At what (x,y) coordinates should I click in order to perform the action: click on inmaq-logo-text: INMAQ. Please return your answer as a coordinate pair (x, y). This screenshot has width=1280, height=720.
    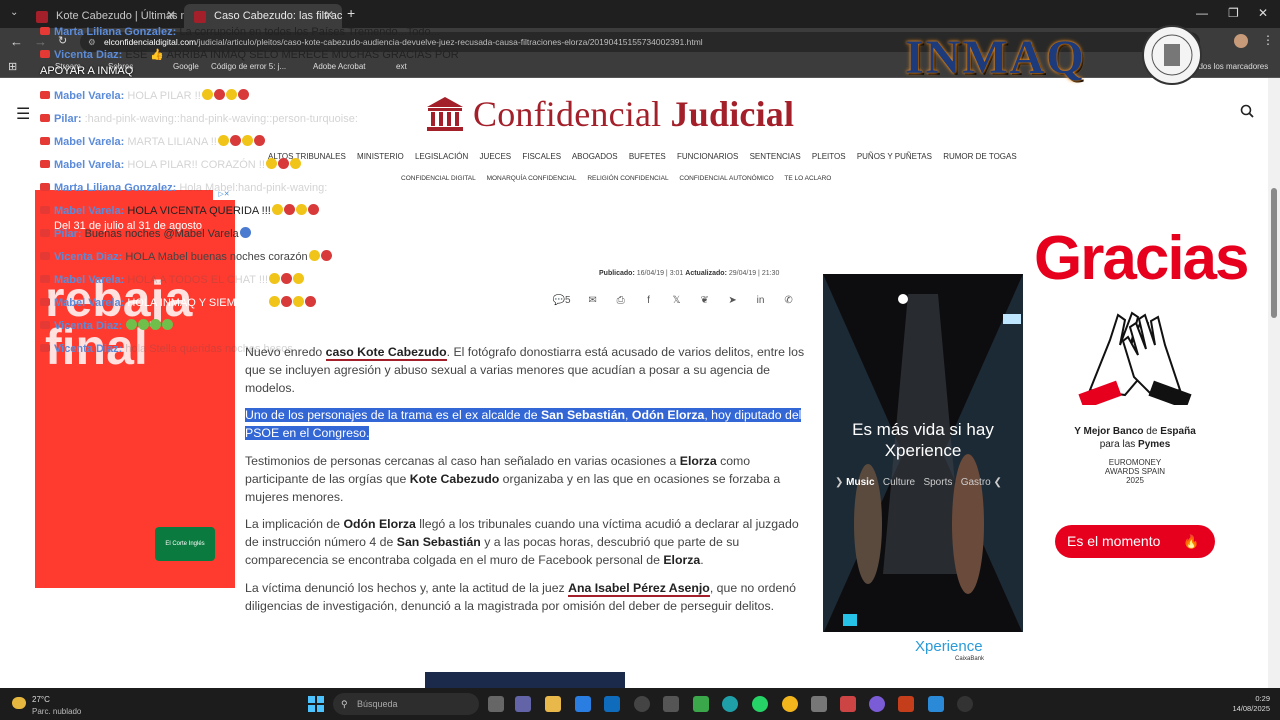
    Looking at the image, I should click on (995, 57).